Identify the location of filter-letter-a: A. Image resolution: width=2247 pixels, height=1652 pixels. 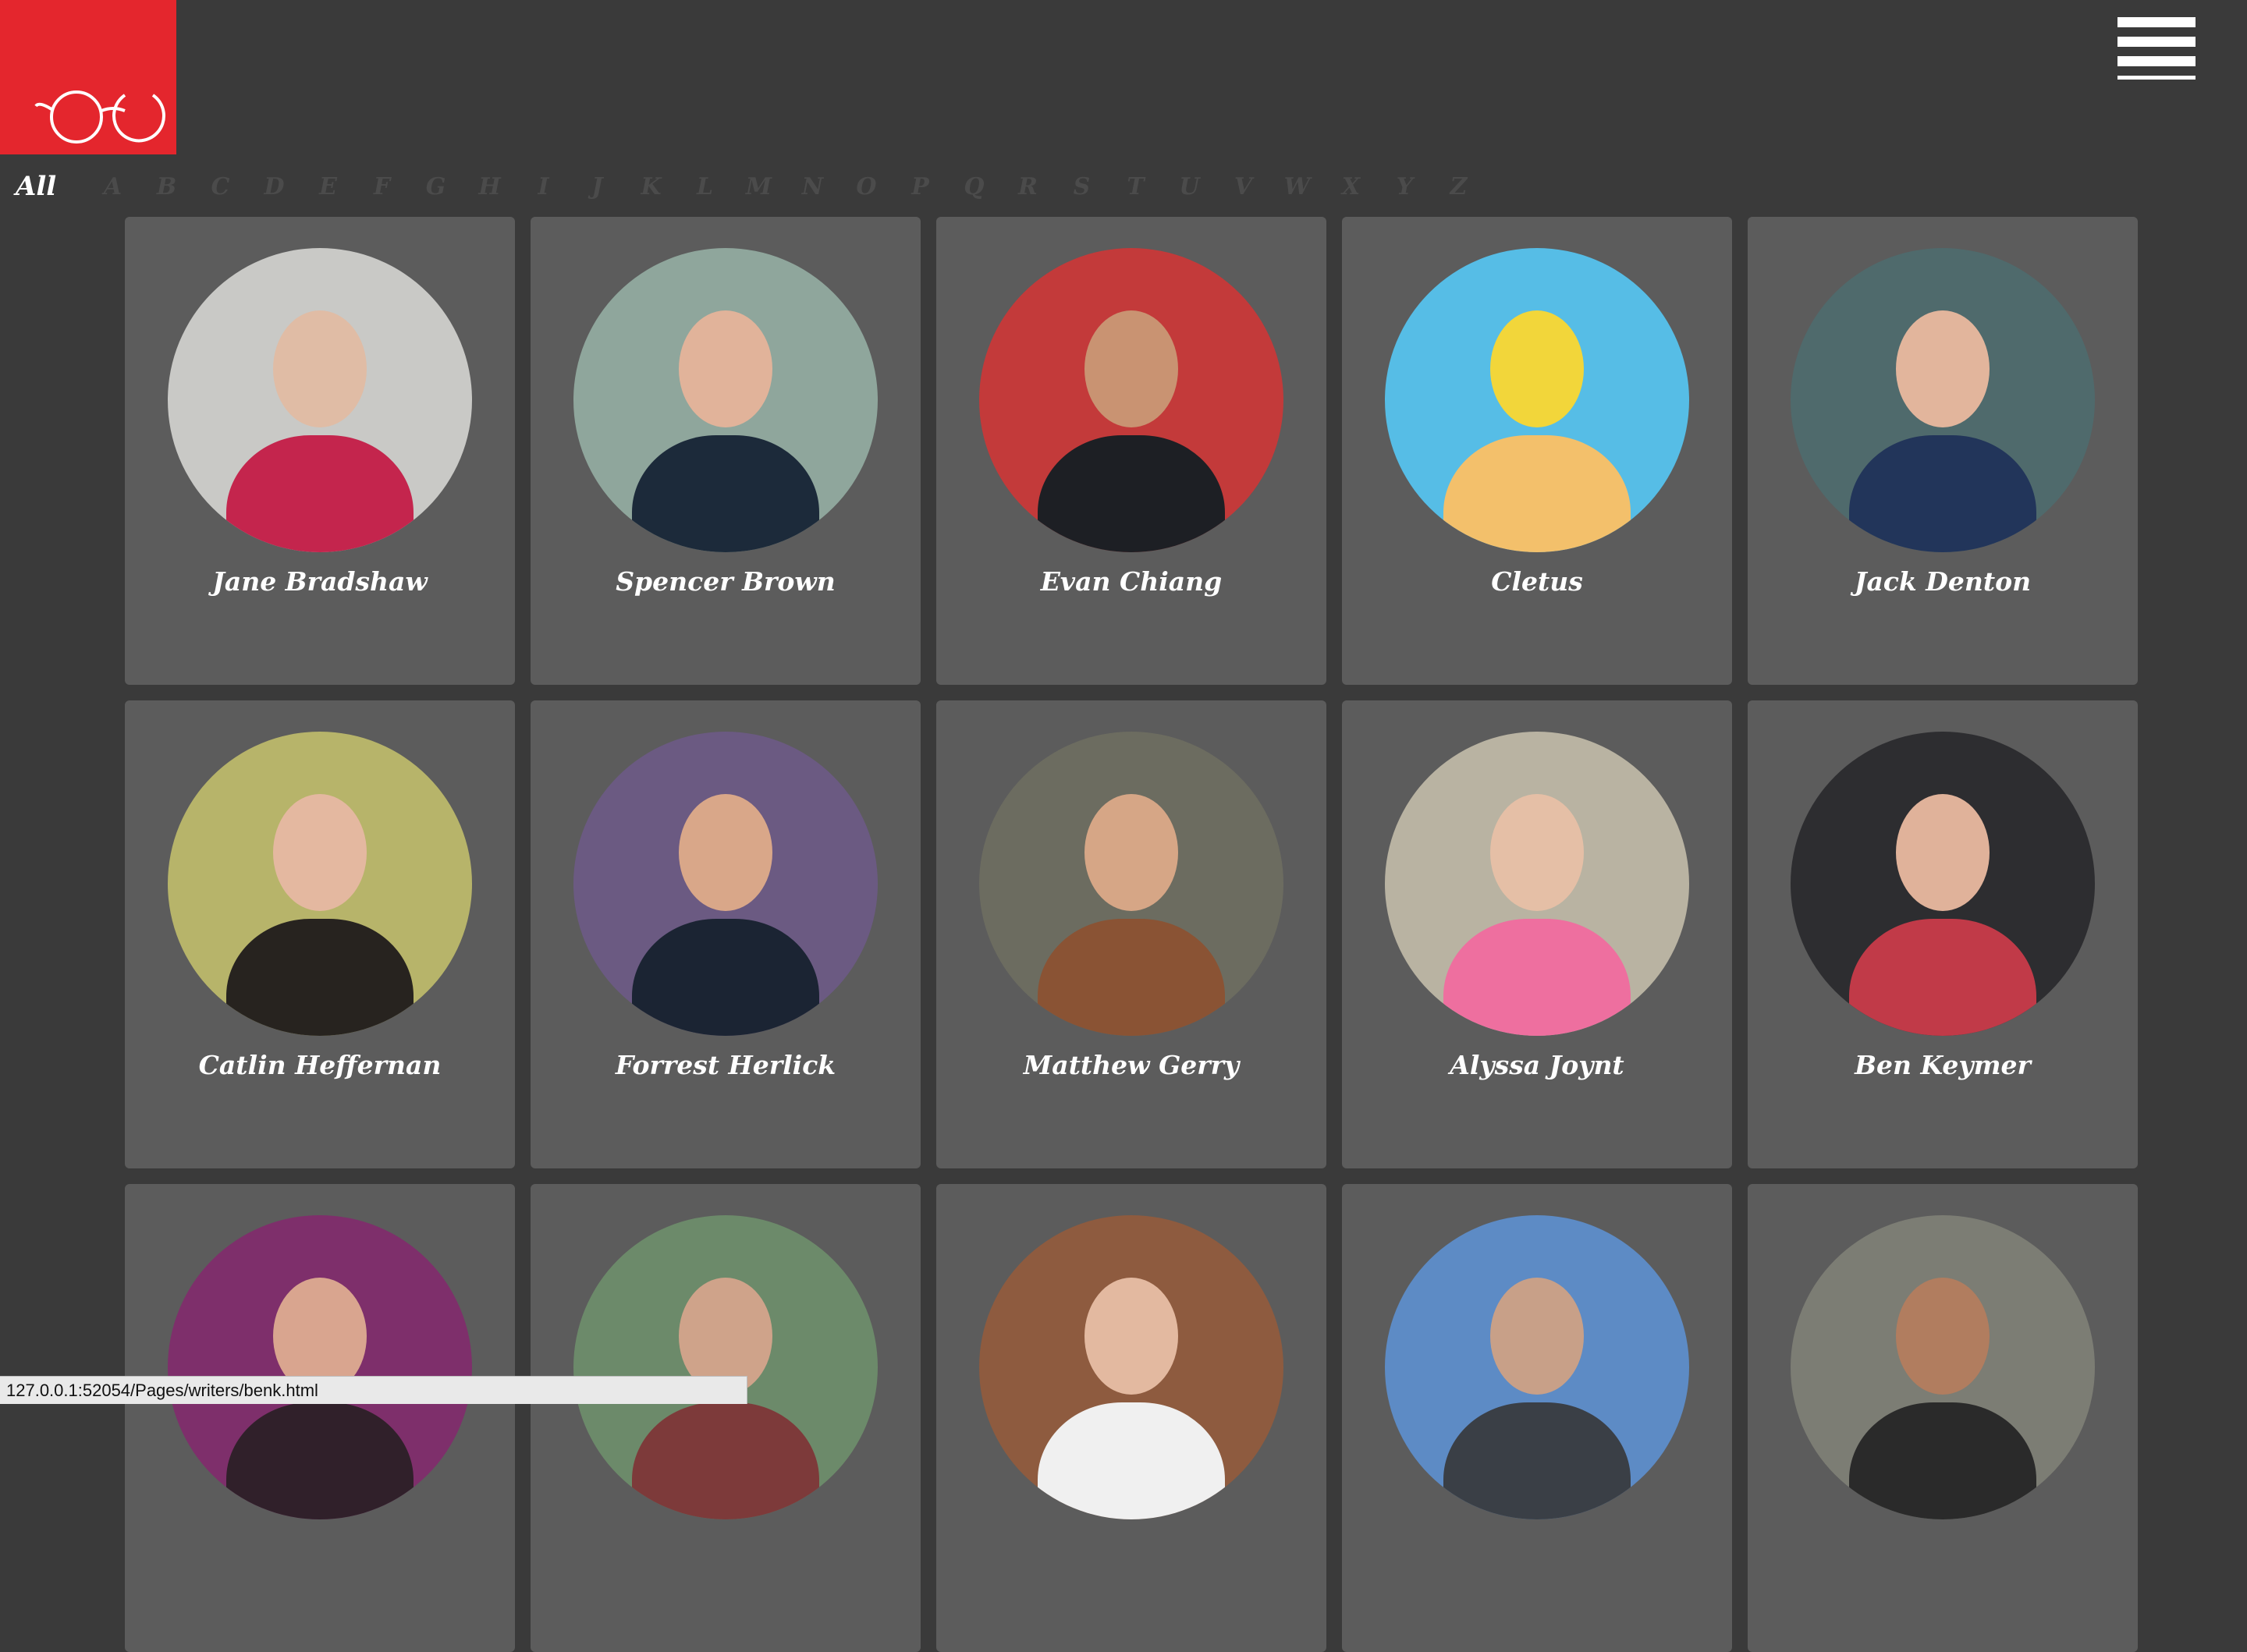
(113, 186).